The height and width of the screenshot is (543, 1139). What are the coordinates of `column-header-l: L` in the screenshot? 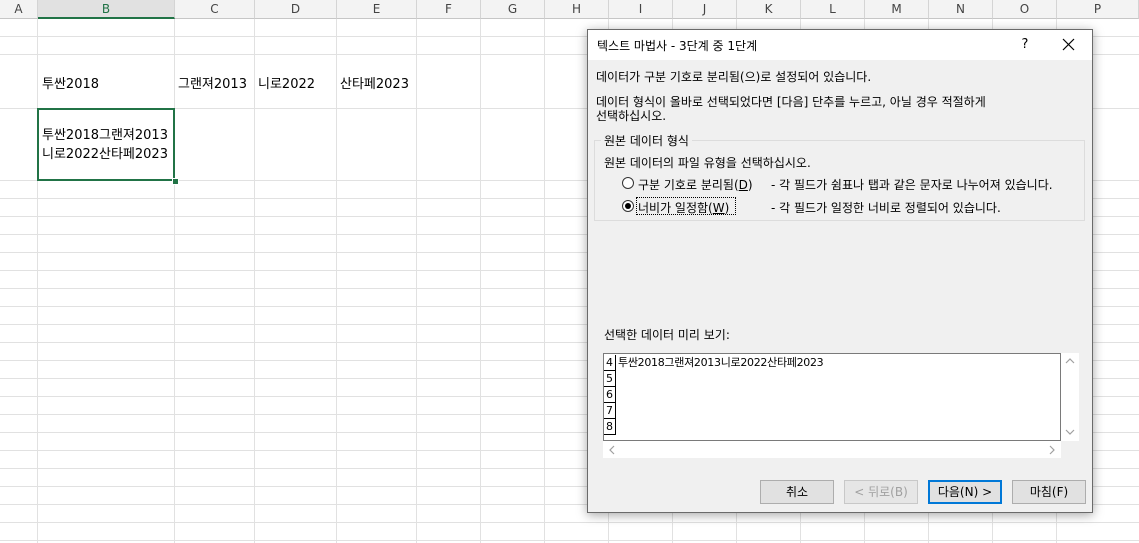 It's located at (833, 9).